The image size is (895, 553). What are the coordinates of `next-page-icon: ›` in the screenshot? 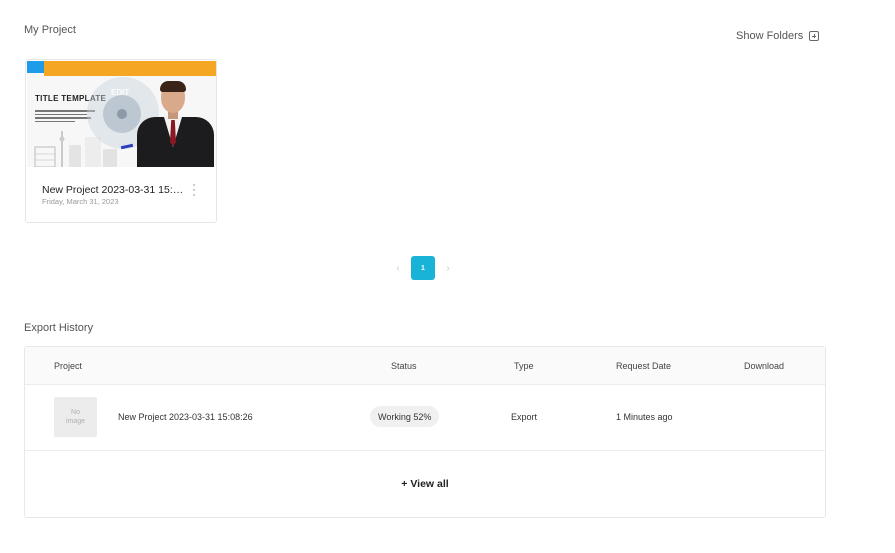 It's located at (448, 268).